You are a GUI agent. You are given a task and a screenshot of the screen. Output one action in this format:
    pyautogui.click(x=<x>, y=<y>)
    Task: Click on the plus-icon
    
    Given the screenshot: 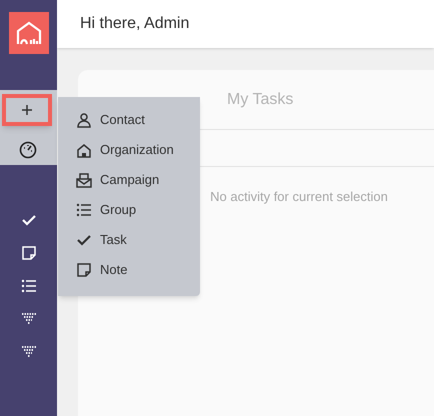 What is the action you would take?
    pyautogui.click(x=27, y=110)
    